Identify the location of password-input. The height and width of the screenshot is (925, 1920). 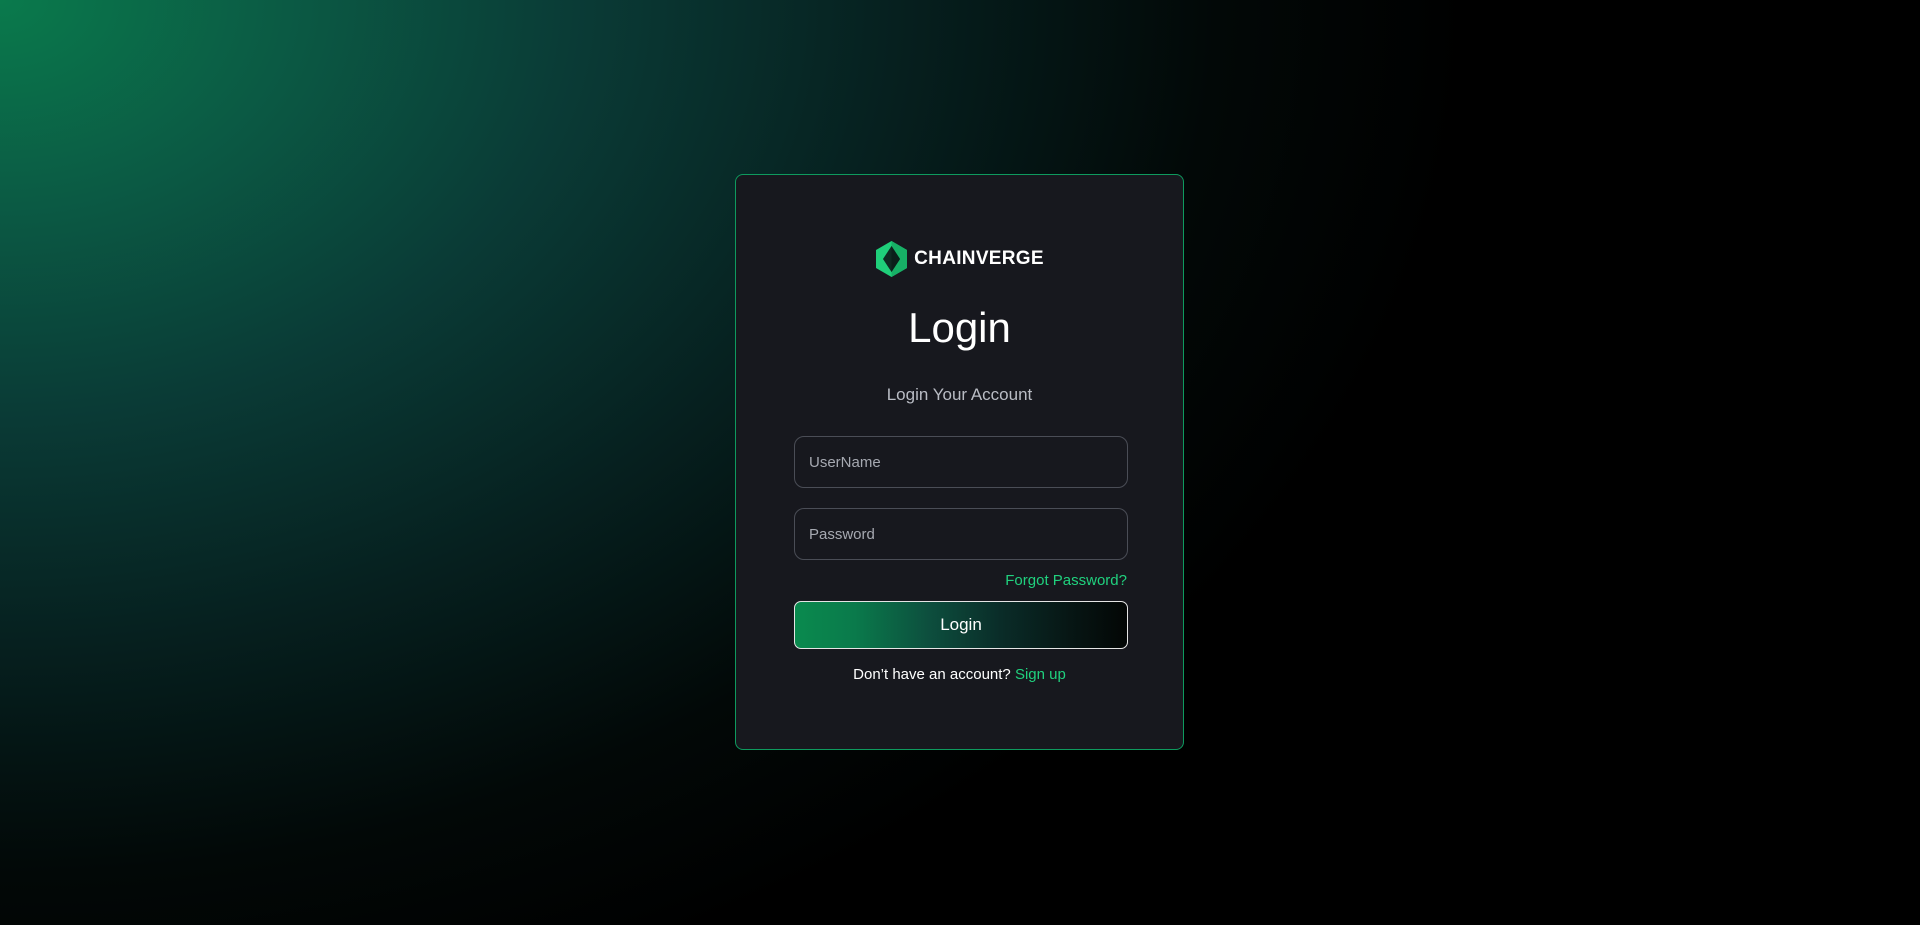
(961, 534).